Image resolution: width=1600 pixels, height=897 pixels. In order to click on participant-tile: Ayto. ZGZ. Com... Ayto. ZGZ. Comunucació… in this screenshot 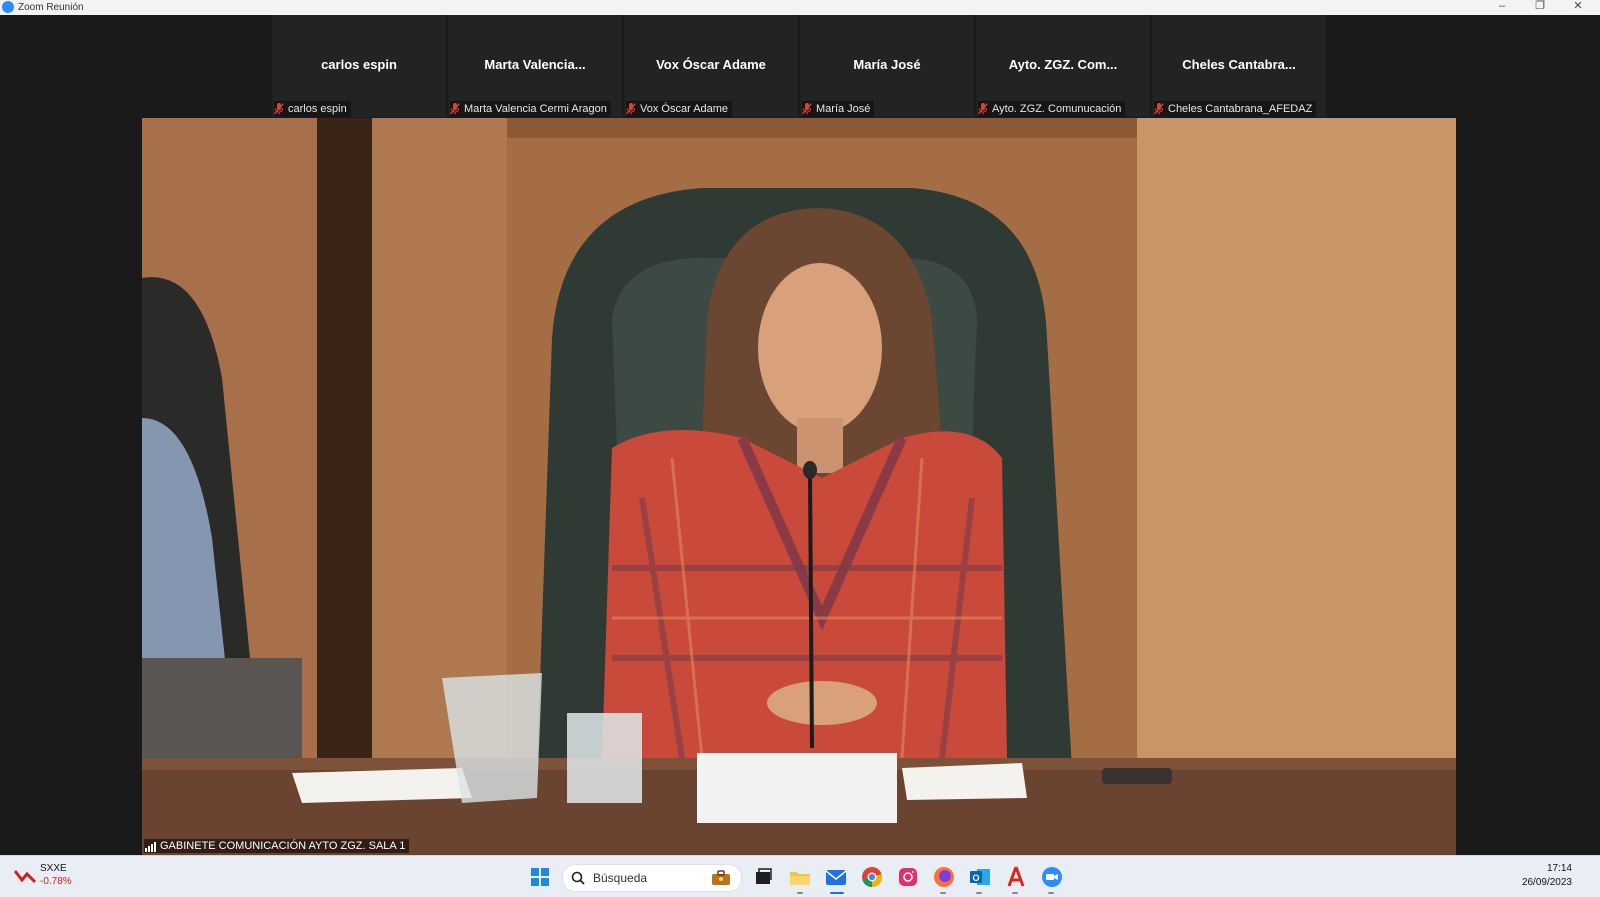, I will do `click(1063, 66)`.